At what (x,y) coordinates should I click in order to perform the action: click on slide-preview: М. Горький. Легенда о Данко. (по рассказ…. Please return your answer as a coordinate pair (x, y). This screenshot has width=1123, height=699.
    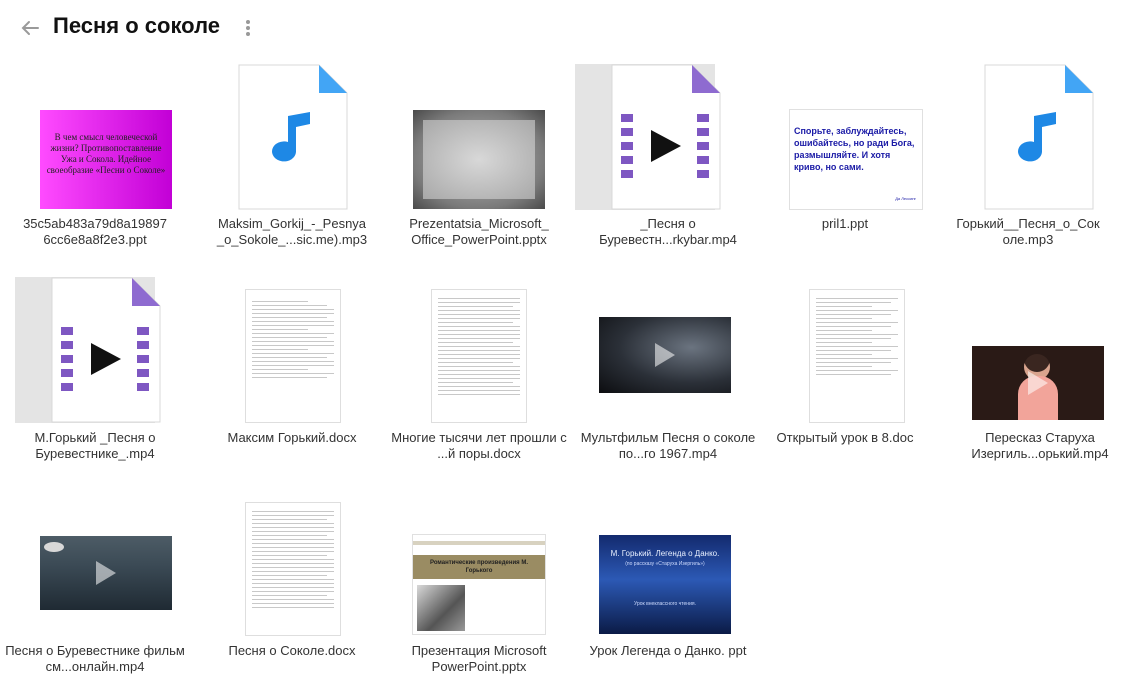
    Looking at the image, I should click on (665, 584).